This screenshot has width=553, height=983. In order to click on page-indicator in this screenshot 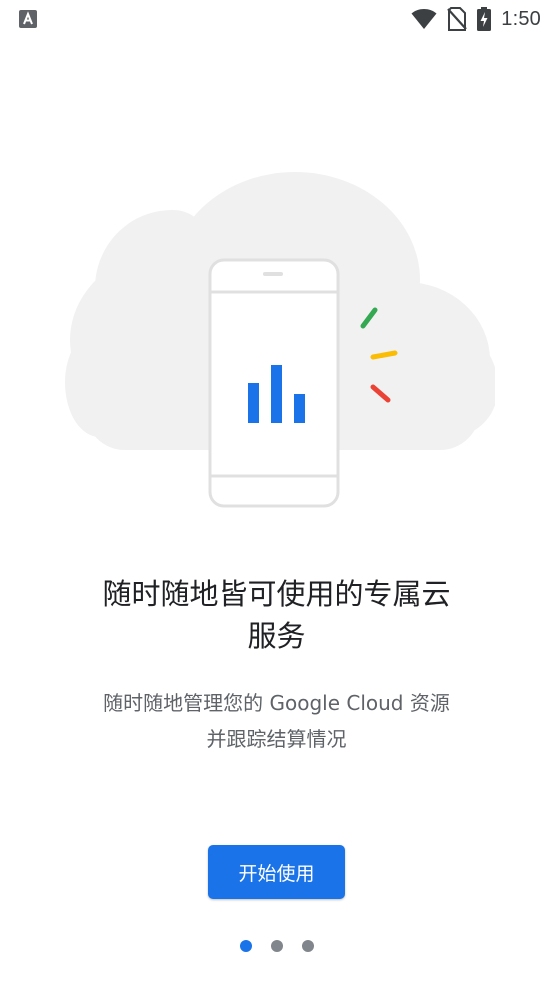, I will do `click(276, 946)`.